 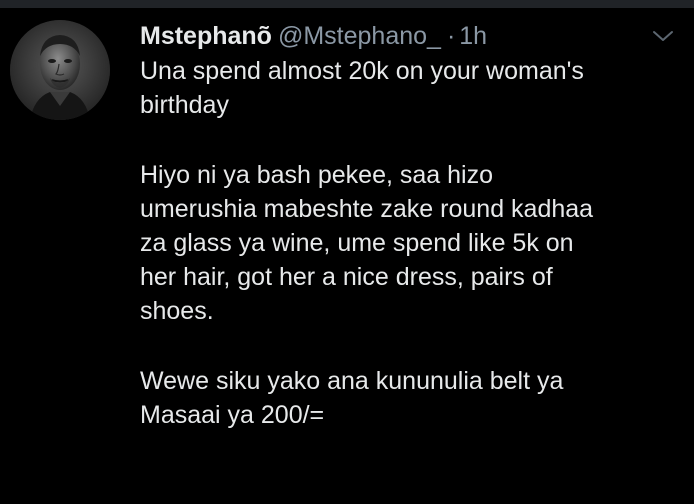 I want to click on avatar-portrait, so click(x=60, y=70).